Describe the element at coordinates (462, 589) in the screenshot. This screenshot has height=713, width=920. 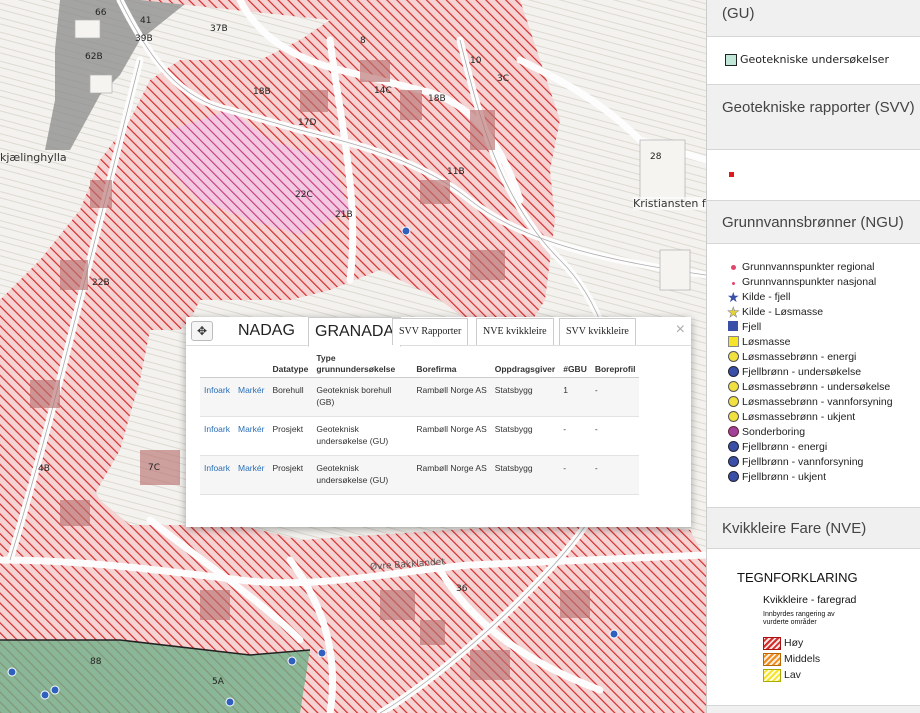
I see `parcel-label: 36` at that location.